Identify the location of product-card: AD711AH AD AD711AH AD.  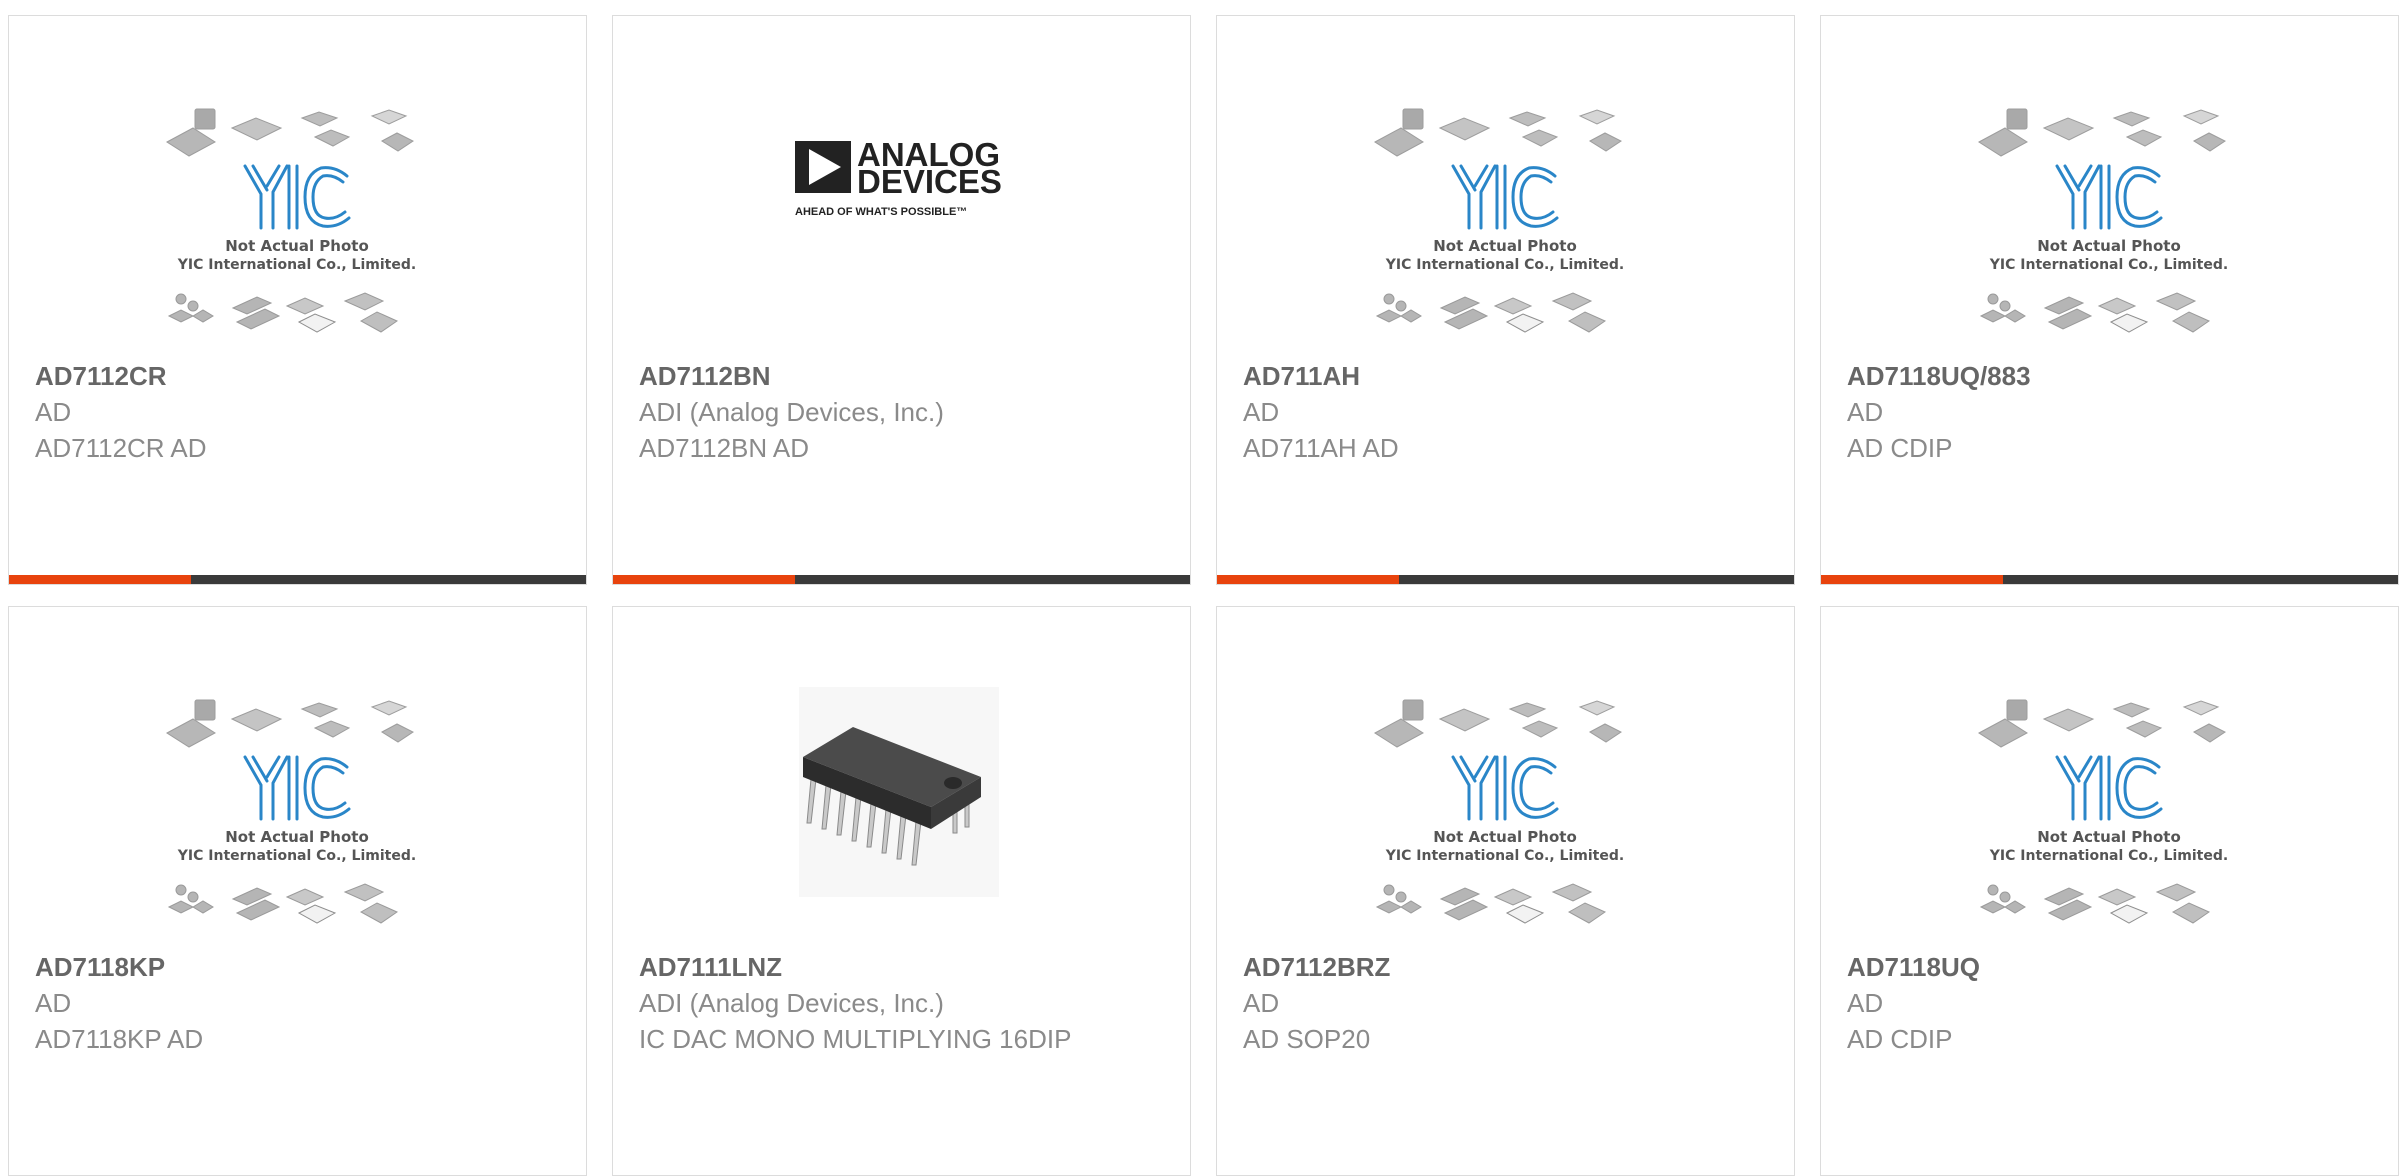
(1505, 300).